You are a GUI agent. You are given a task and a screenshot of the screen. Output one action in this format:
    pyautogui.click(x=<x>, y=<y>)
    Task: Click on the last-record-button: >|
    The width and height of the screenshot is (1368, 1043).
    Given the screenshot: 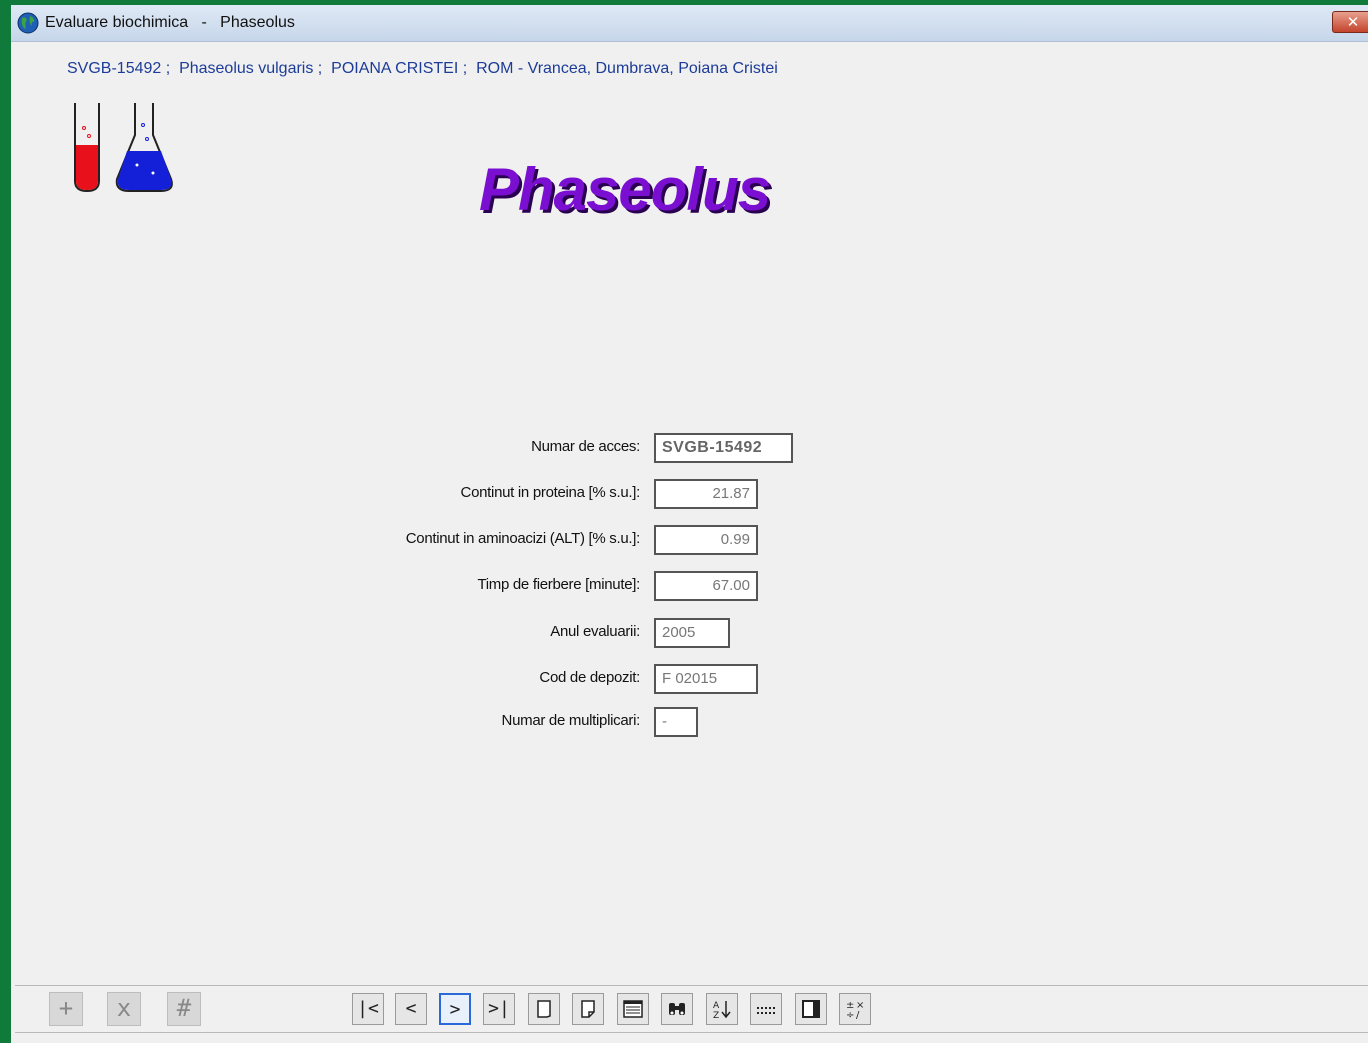 What is the action you would take?
    pyautogui.click(x=499, y=1009)
    